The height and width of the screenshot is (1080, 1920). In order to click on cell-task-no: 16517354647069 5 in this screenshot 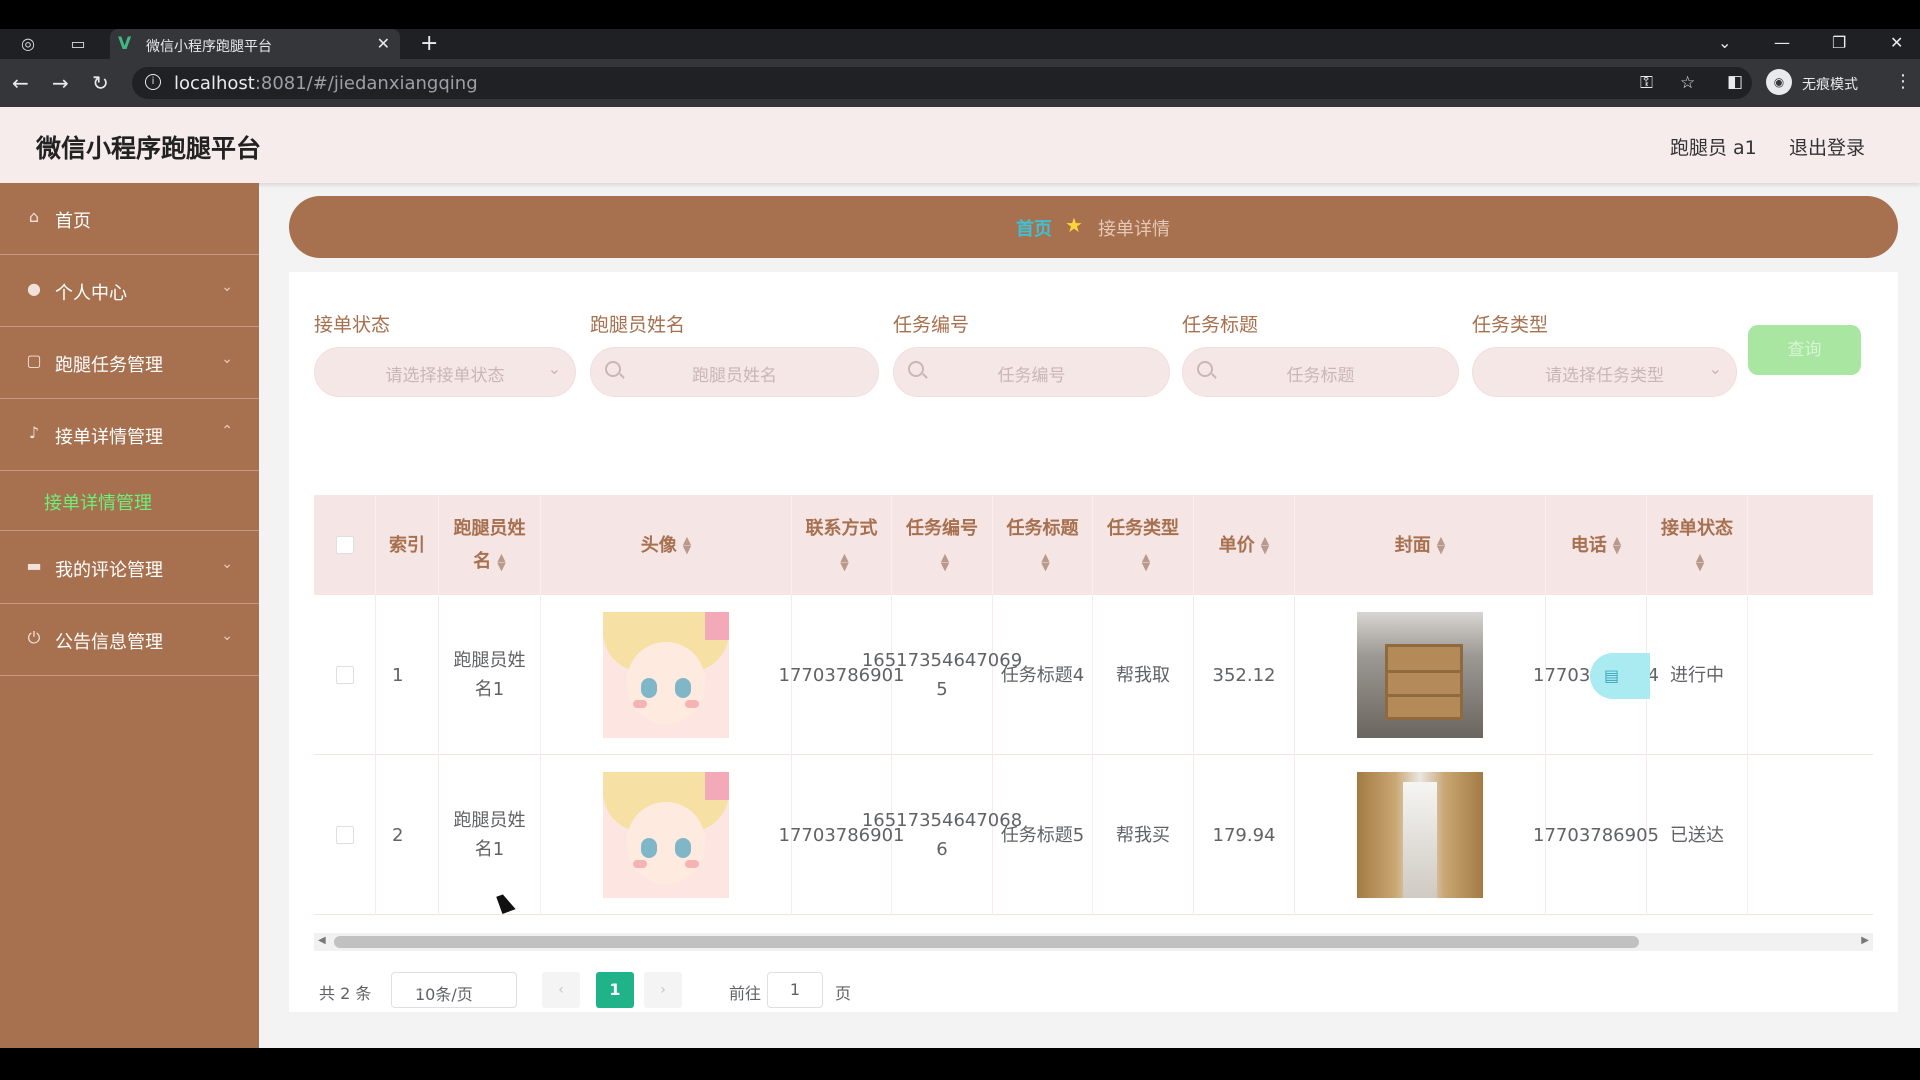, I will do `click(942, 675)`.